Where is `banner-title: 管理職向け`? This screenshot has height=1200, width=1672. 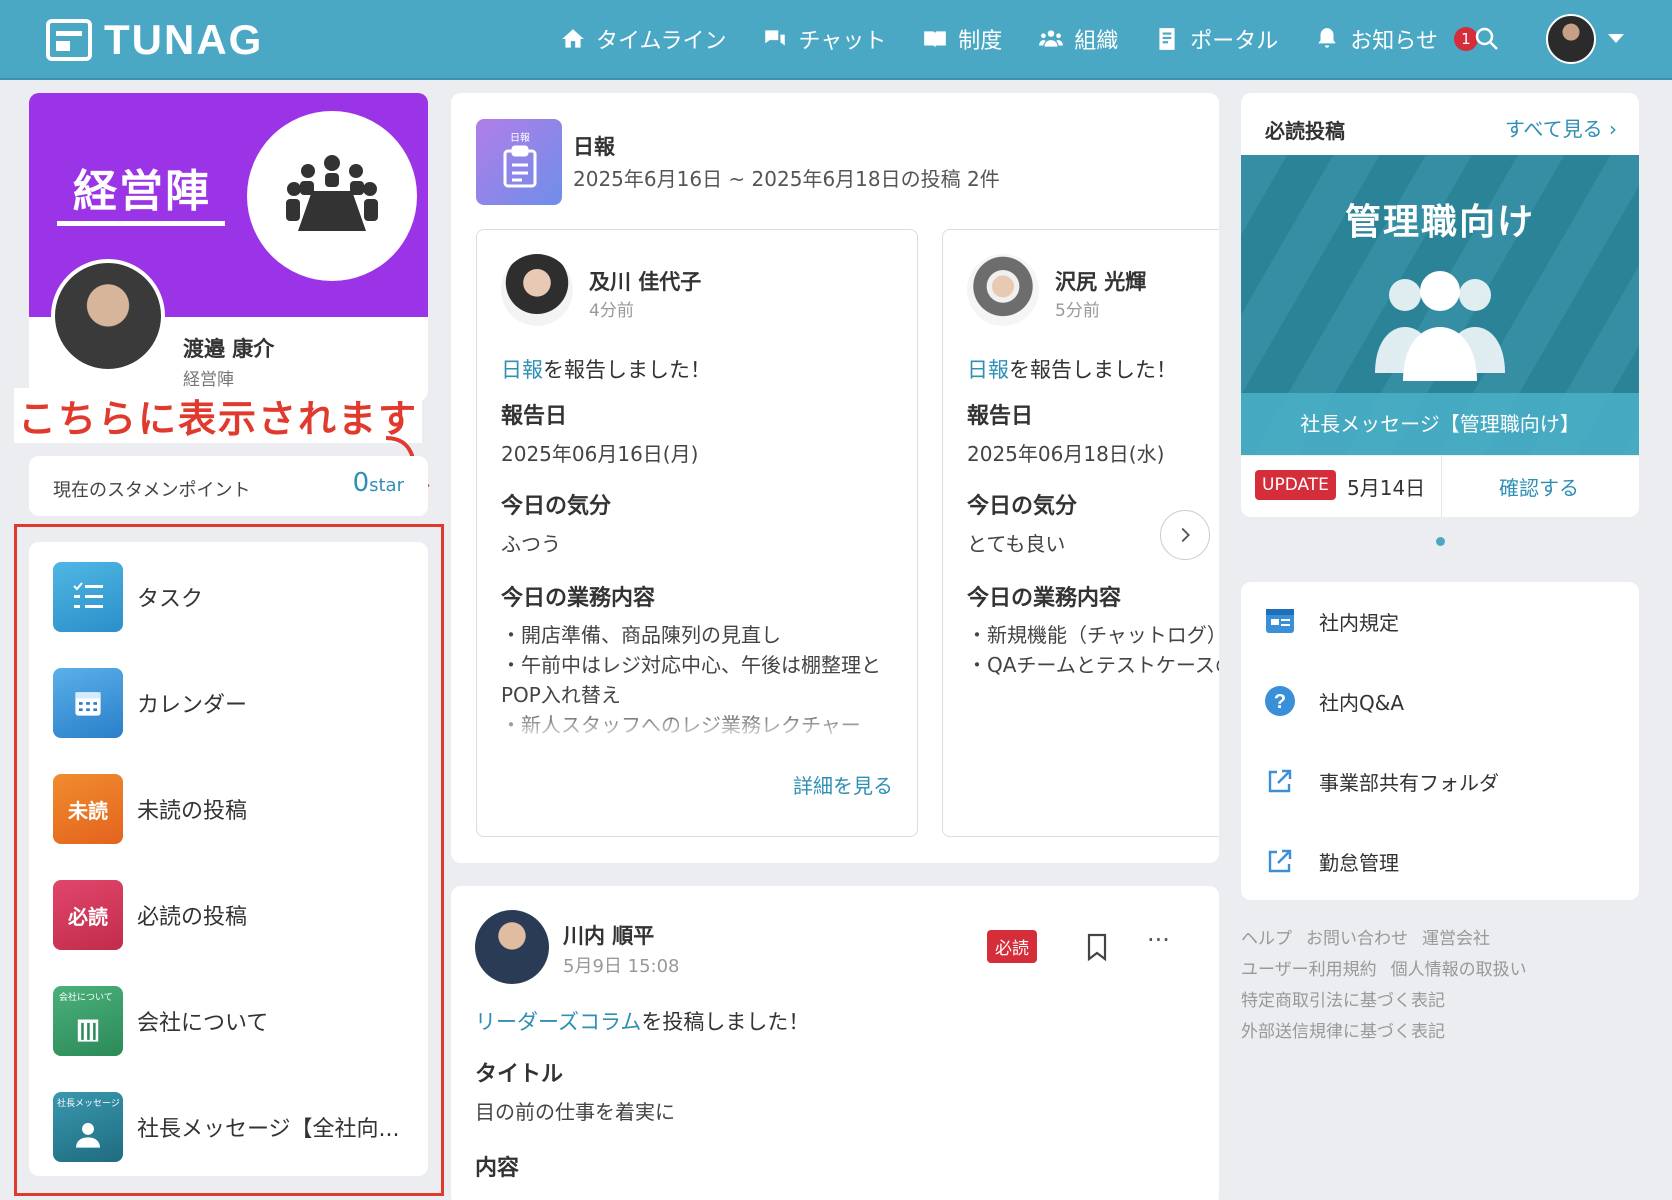
banner-title: 管理職向け is located at coordinates (1439, 222).